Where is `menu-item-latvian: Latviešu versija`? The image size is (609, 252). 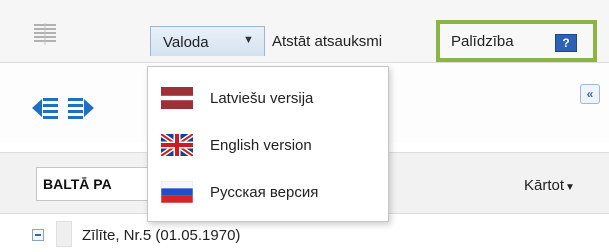 menu-item-latvian: Latviešu versija is located at coordinates (268, 95).